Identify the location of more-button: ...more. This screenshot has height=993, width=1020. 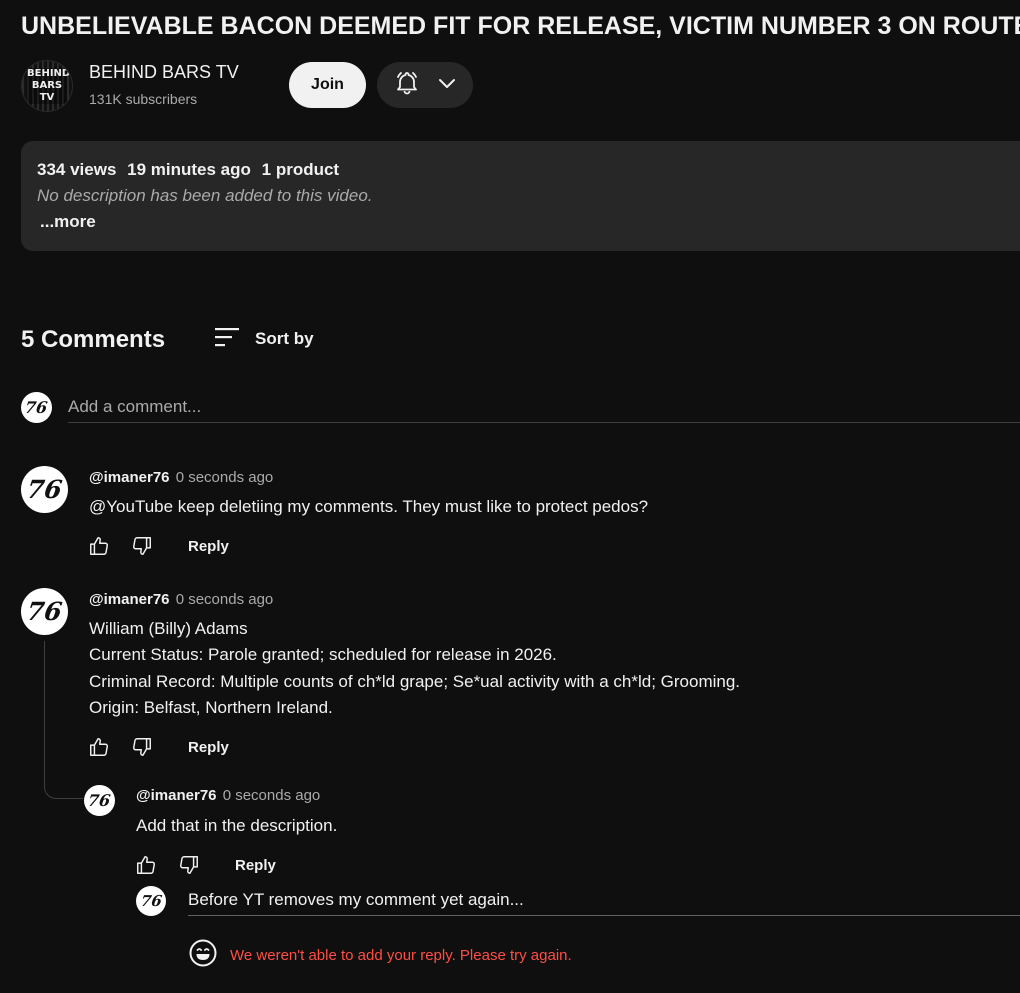
(68, 222).